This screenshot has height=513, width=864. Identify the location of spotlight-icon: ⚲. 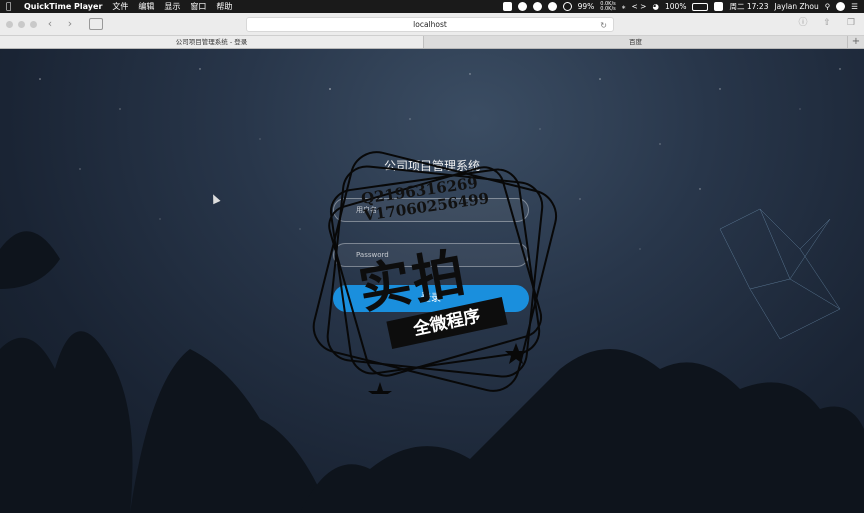
(828, 6).